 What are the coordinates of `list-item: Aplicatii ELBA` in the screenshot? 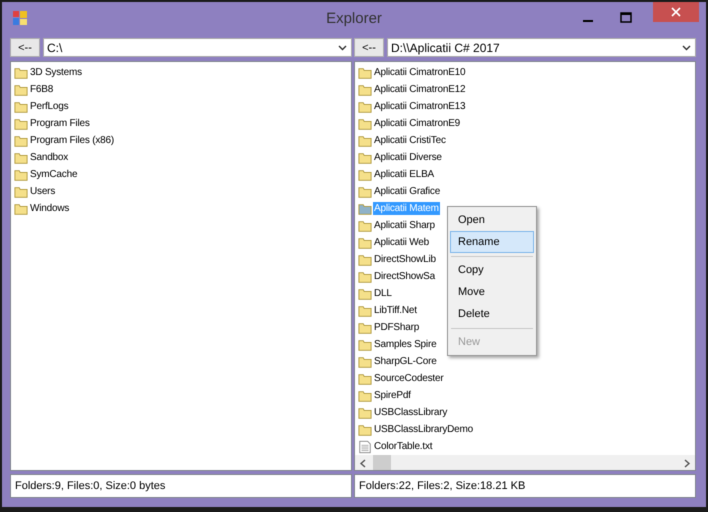 It's located at (404, 174).